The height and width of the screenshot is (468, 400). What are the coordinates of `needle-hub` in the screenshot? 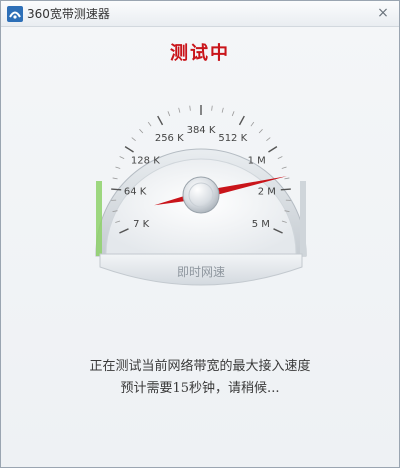 It's located at (201, 195).